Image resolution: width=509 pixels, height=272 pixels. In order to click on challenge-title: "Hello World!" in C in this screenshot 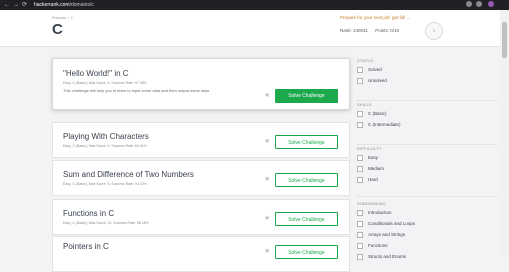, I will do `click(96, 73)`.